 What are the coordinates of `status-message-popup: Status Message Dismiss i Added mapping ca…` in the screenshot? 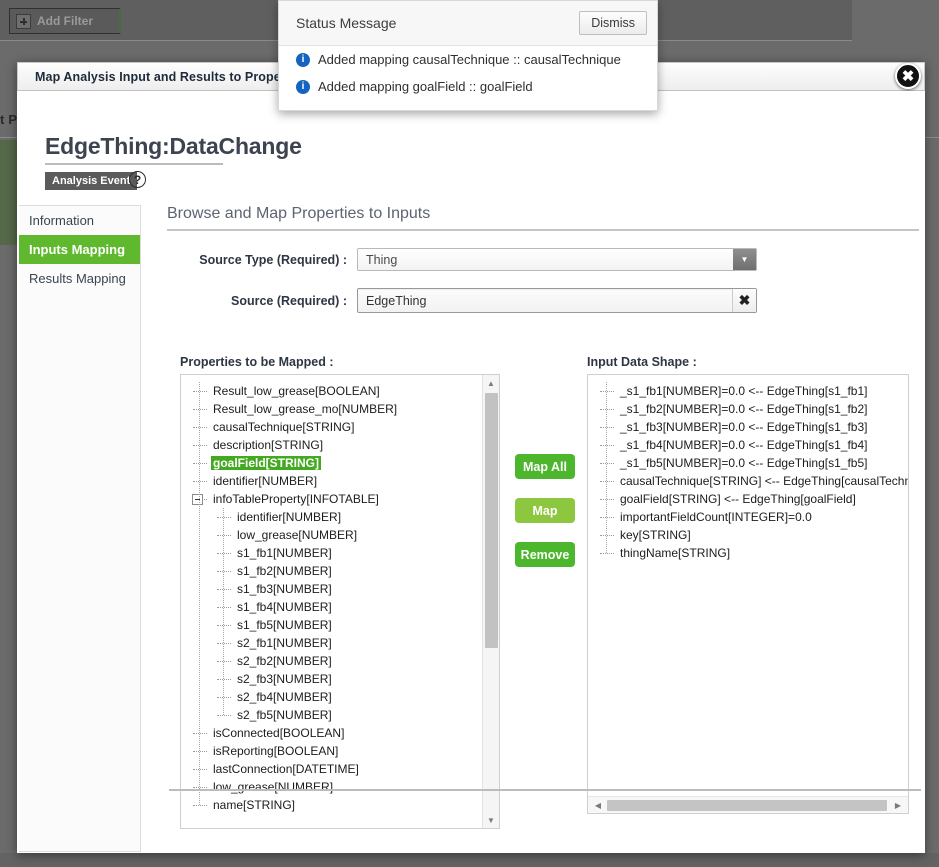 It's located at (468, 55).